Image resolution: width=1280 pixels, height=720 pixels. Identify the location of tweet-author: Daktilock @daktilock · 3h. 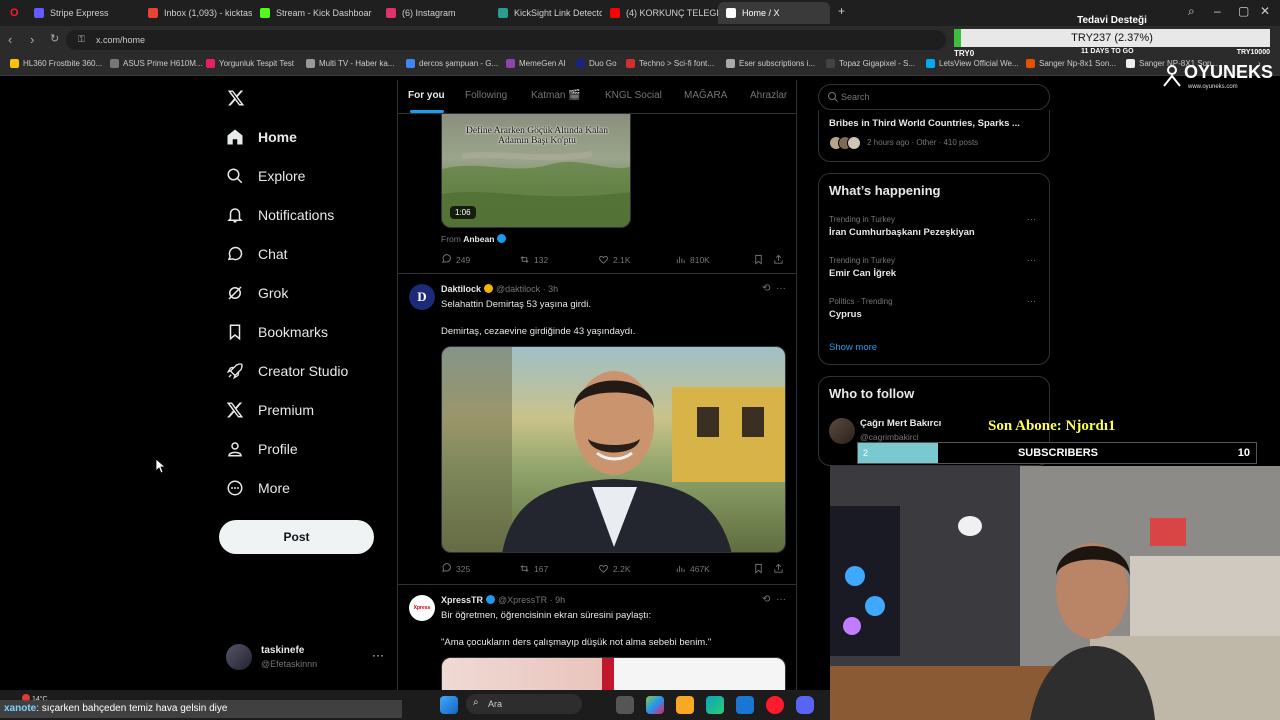
(499, 289).